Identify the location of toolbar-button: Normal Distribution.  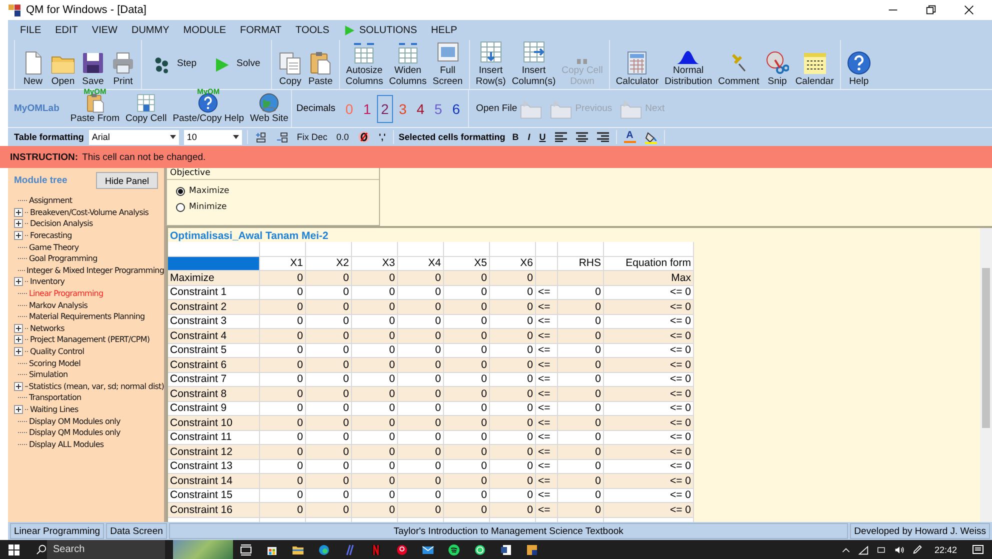
(689, 64).